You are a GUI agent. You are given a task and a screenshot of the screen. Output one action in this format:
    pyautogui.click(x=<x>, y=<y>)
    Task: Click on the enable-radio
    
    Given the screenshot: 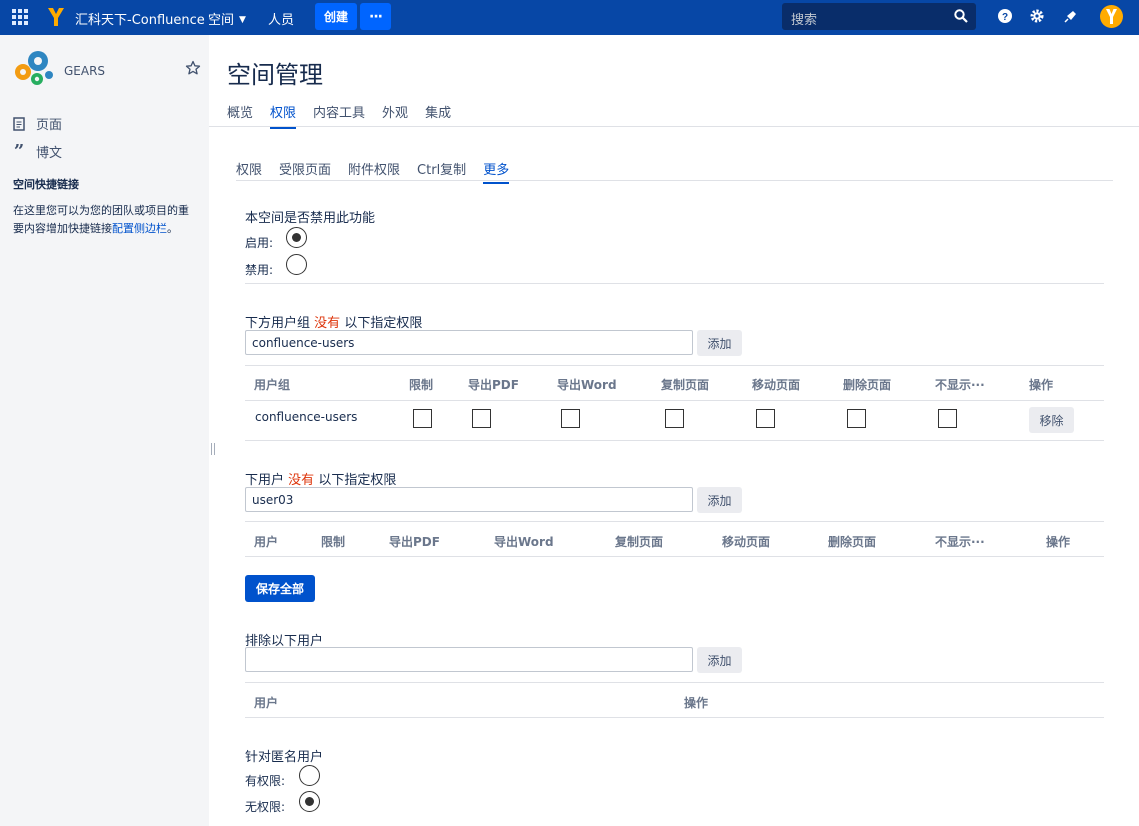 What is the action you would take?
    pyautogui.click(x=296, y=237)
    